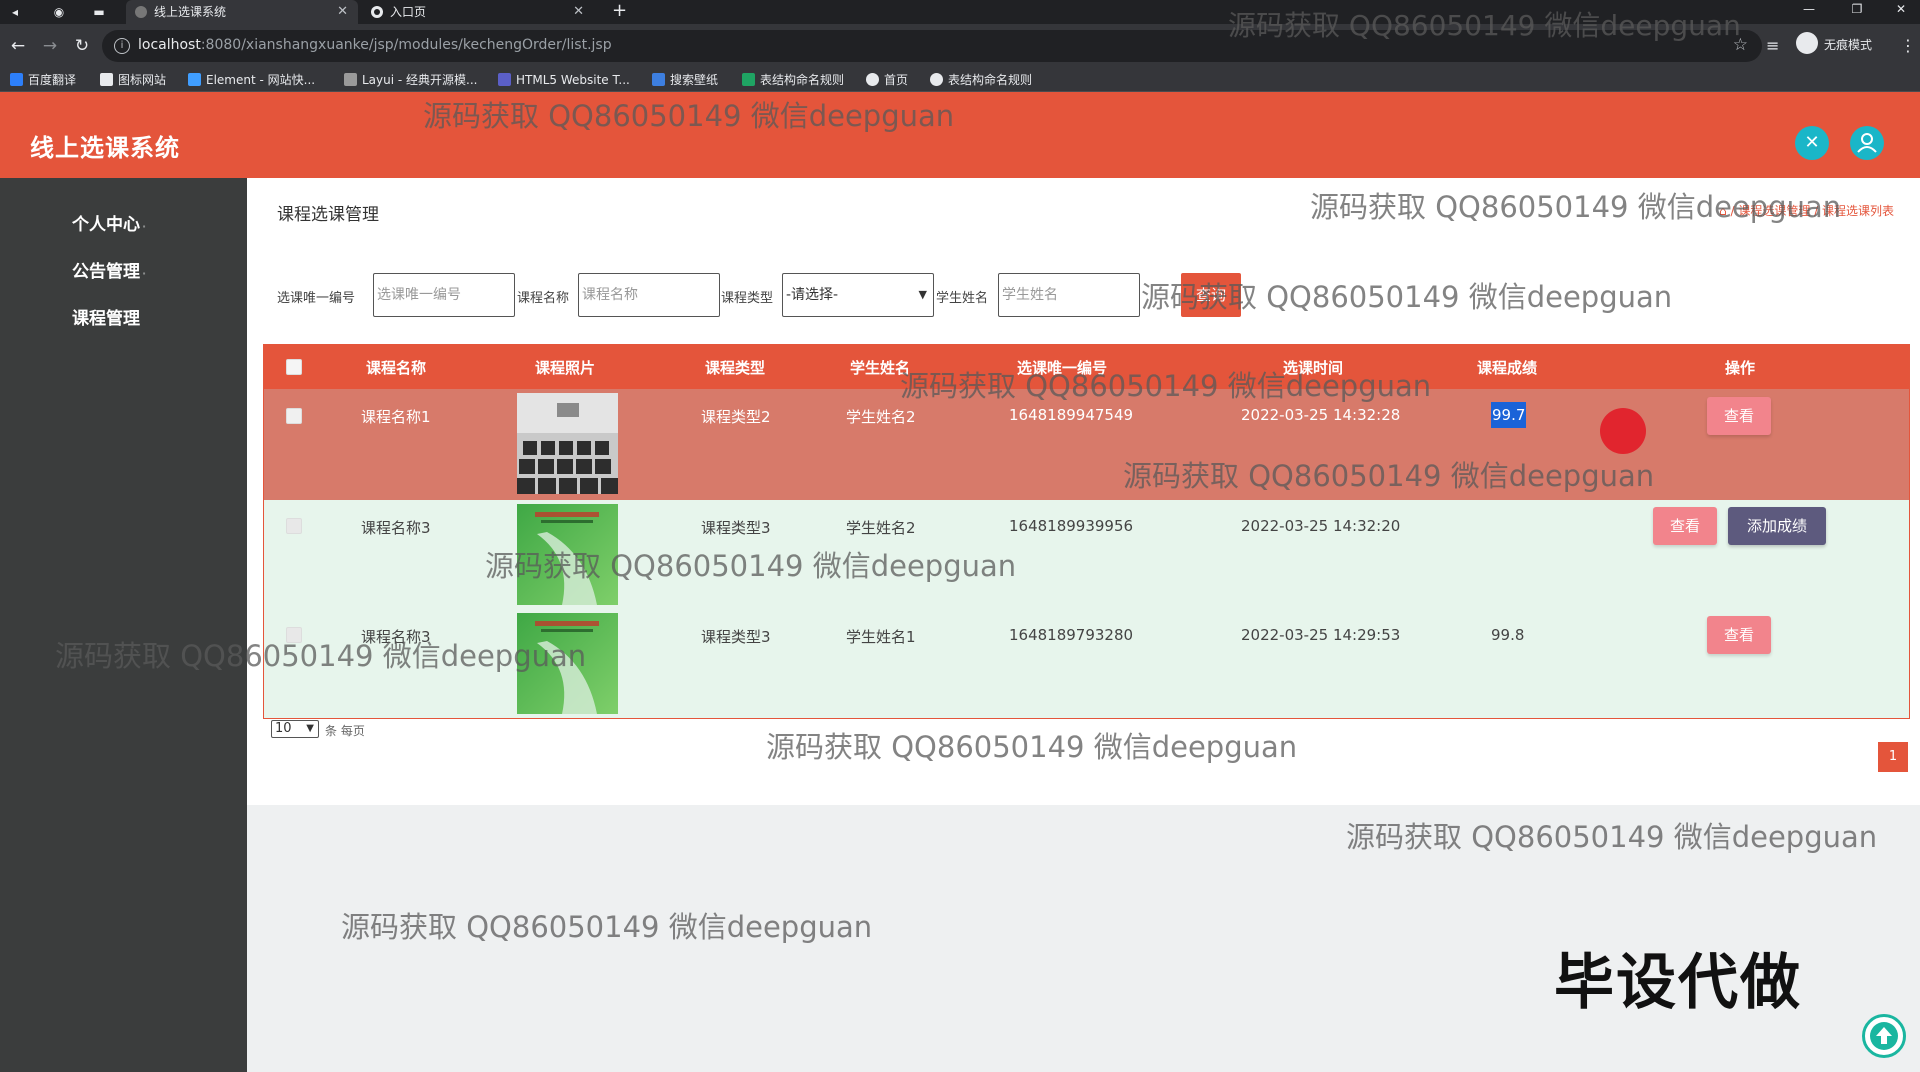 This screenshot has height=1072, width=1920. I want to click on close-window-icon: ✕, so click(1901, 10).